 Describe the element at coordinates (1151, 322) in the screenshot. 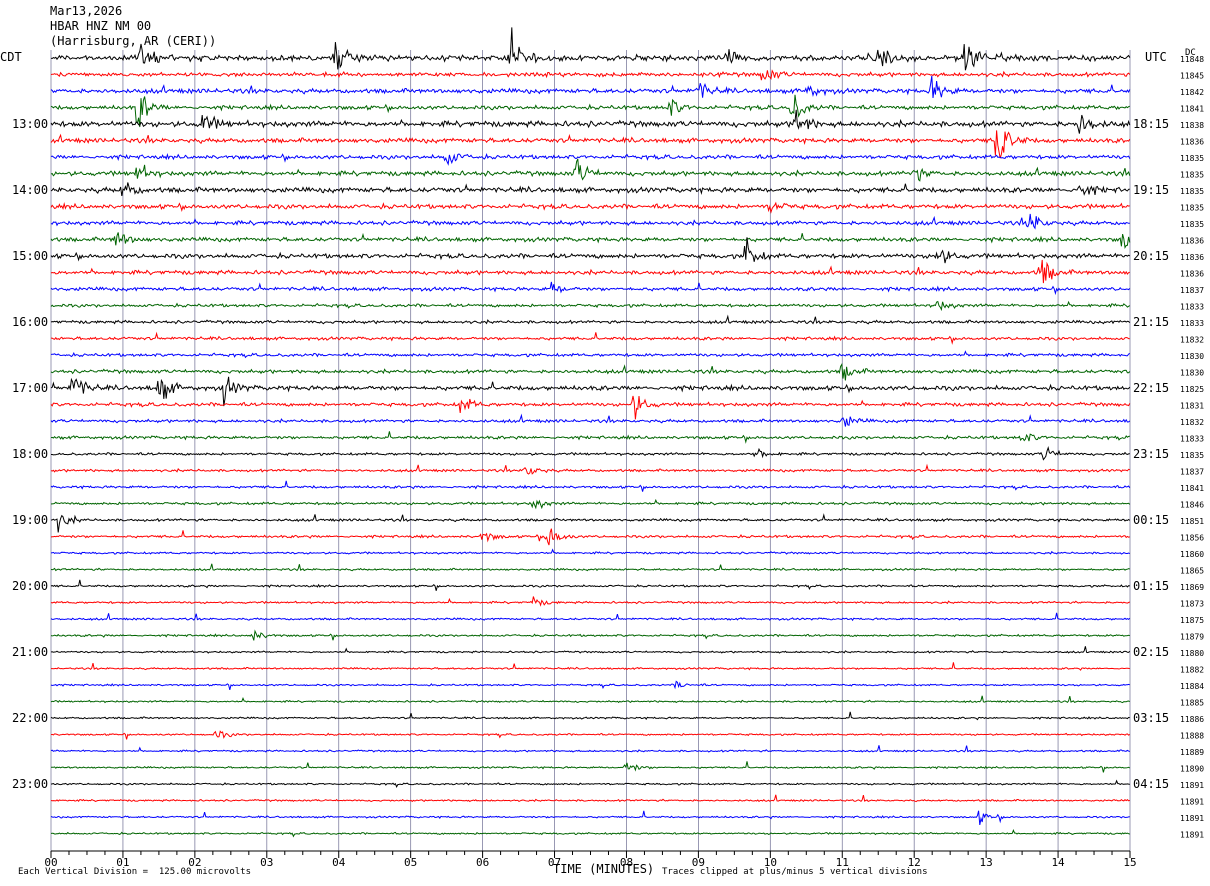

I see `utc-hour-label: 21:15` at that location.